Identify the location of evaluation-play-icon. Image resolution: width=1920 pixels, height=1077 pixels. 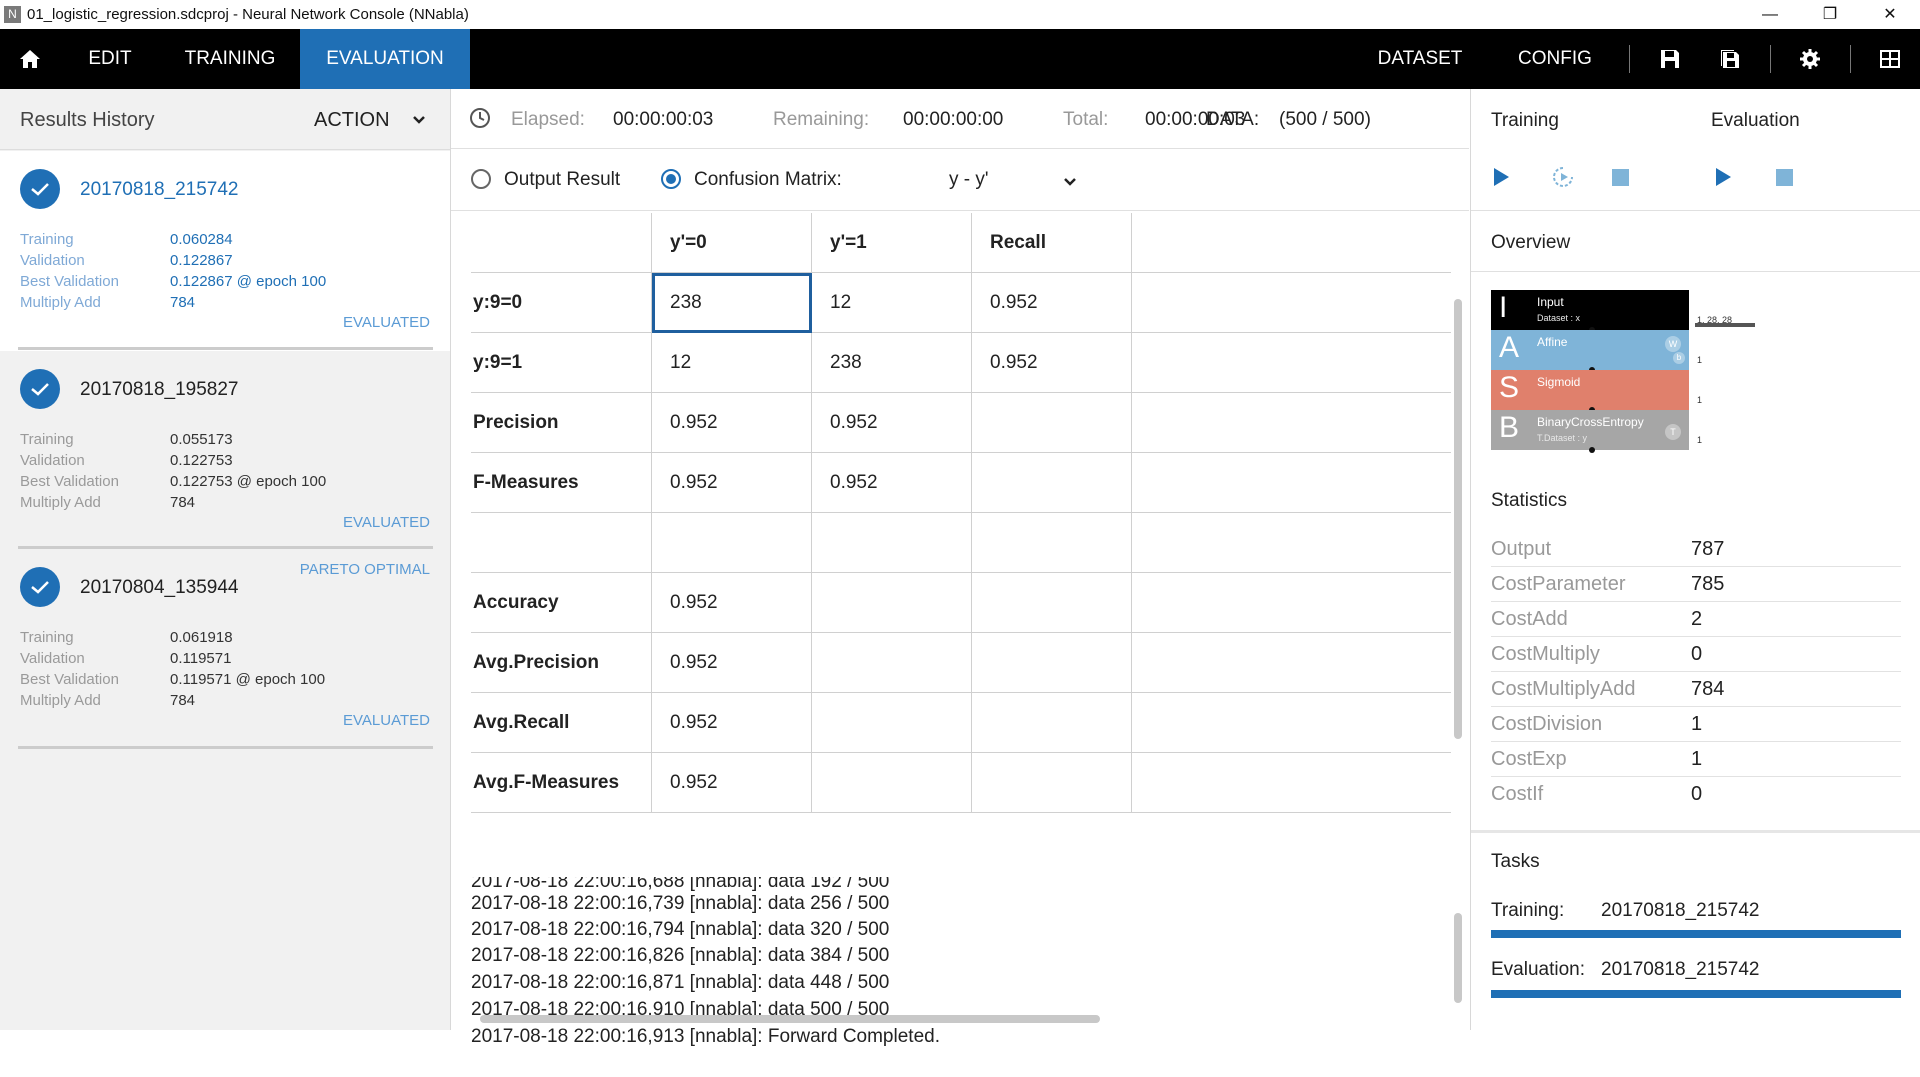
(1723, 179).